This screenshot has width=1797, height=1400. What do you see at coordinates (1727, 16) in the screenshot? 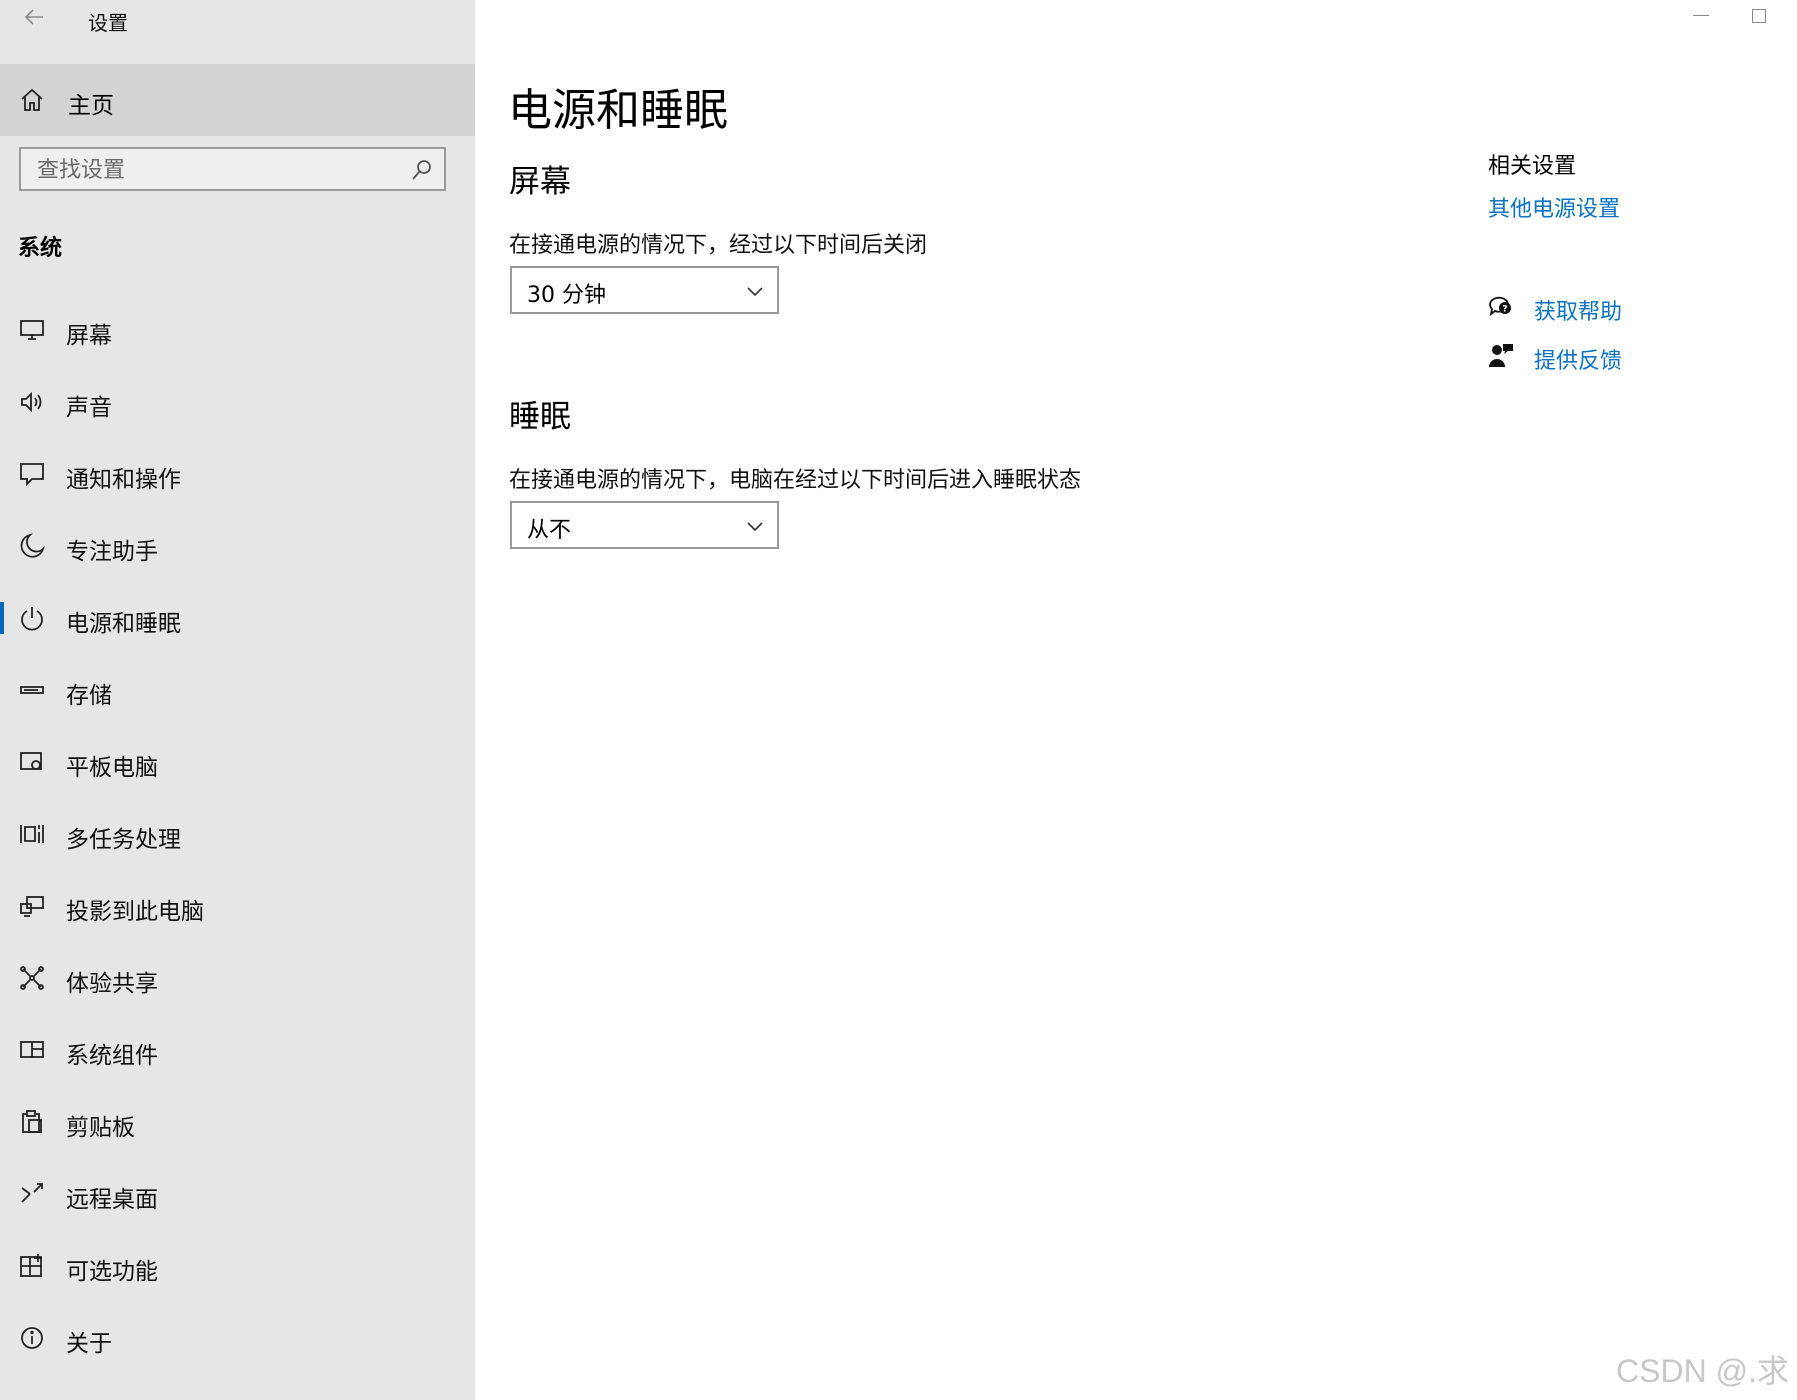
I see `window-controls` at bounding box center [1727, 16].